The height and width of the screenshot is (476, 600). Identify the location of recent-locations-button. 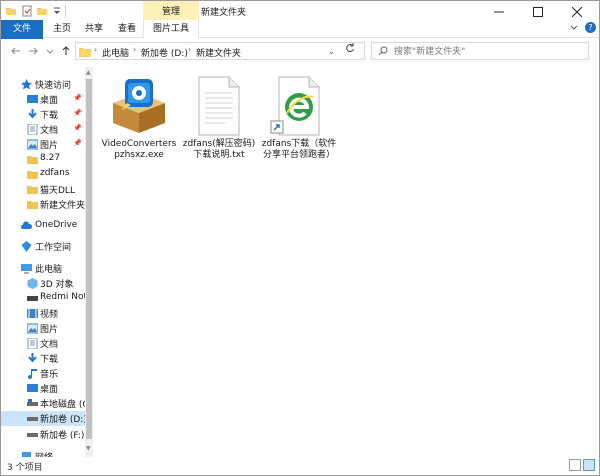
(50, 51).